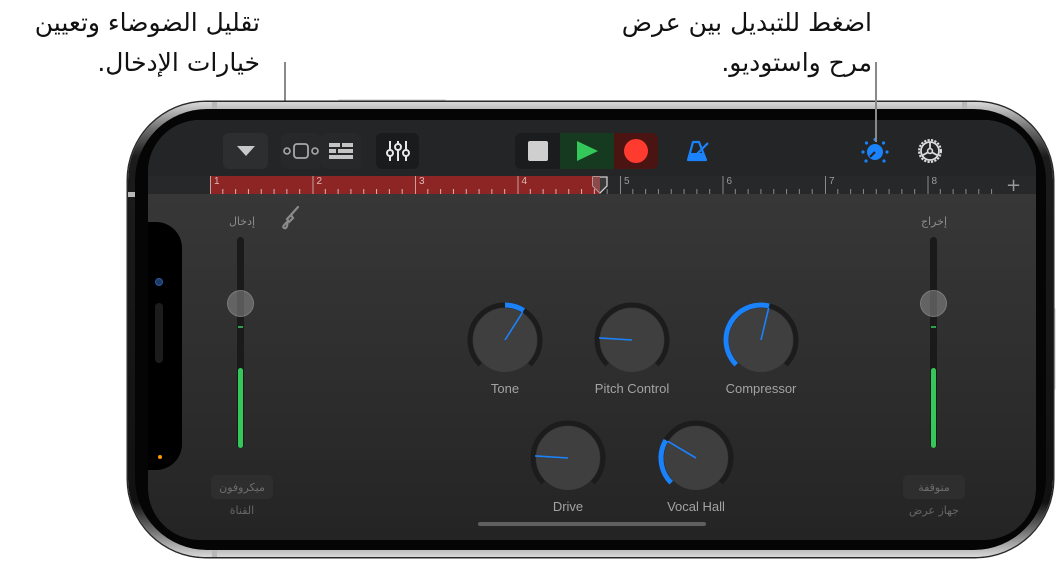 The image size is (1056, 567). Describe the element at coordinates (592, 524) in the screenshot. I see `home-indicator` at that location.